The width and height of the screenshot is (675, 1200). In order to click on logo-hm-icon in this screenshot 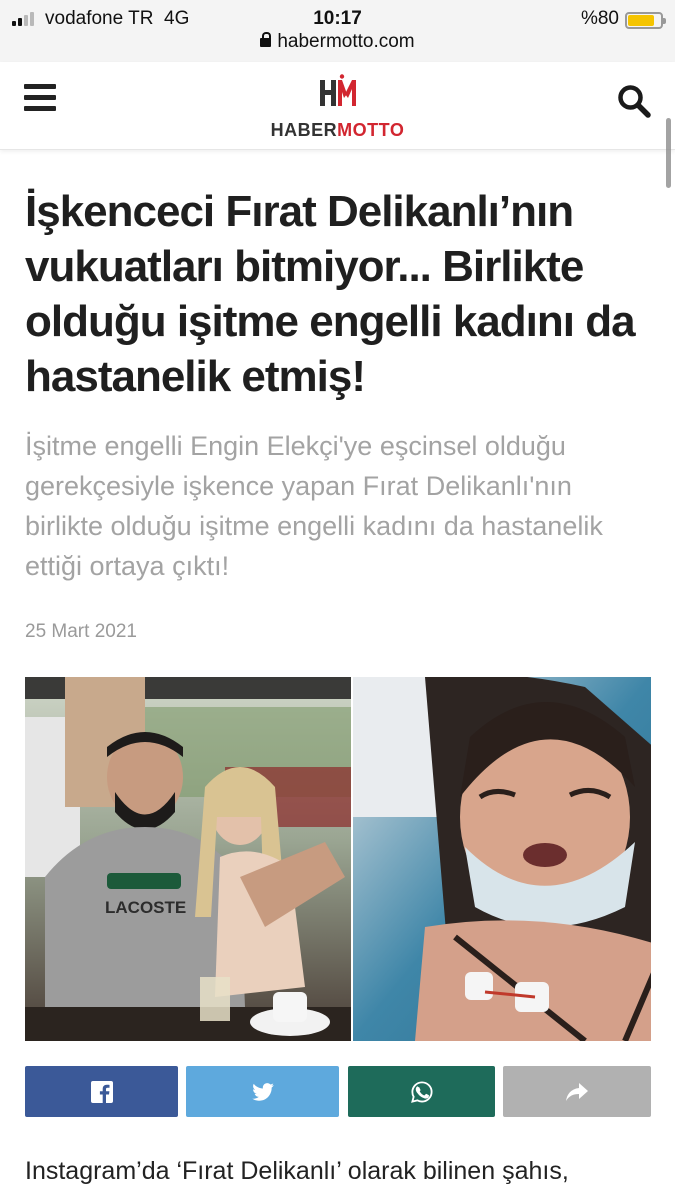, I will do `click(337, 90)`.